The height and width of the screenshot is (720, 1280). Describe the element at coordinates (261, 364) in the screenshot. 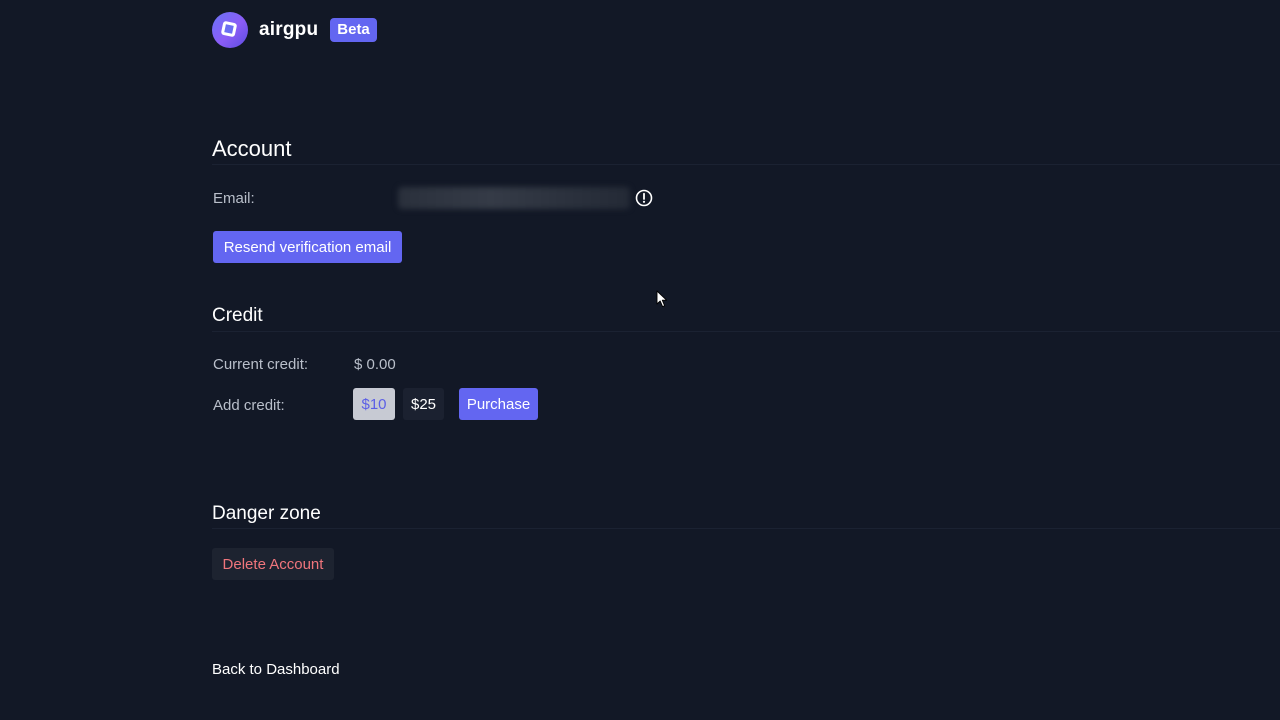

I see `current-credit-label: Current credit:` at that location.